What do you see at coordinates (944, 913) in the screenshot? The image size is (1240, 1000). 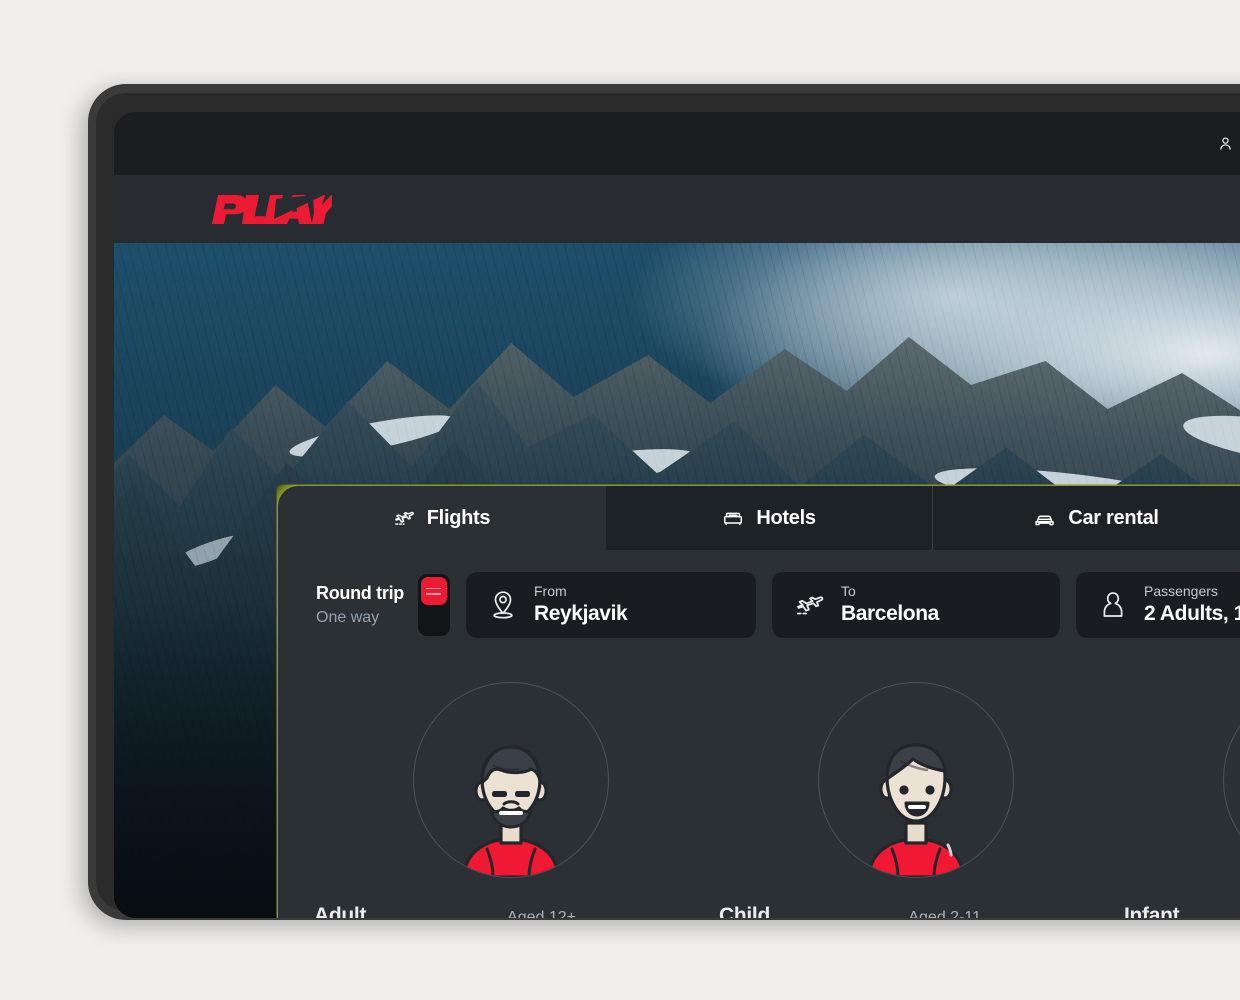 I see `passenger-age-child: Aged 2-11` at bounding box center [944, 913].